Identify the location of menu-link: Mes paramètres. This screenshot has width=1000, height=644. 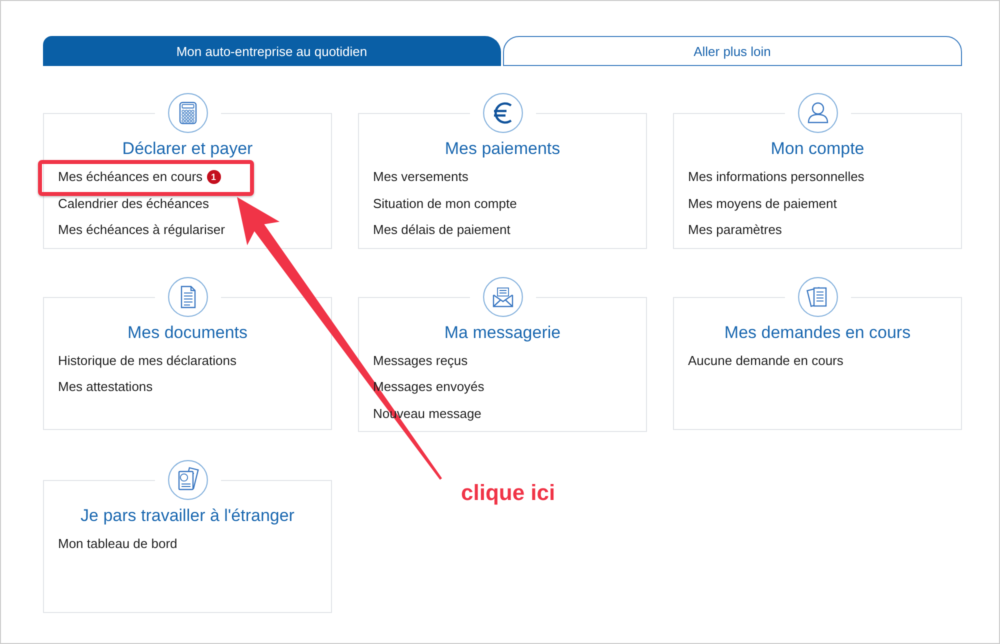
(735, 230).